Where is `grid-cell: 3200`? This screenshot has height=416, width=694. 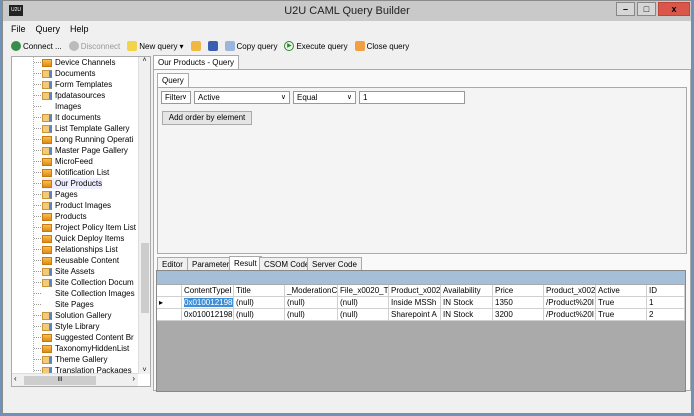 grid-cell: 3200 is located at coordinates (518, 315).